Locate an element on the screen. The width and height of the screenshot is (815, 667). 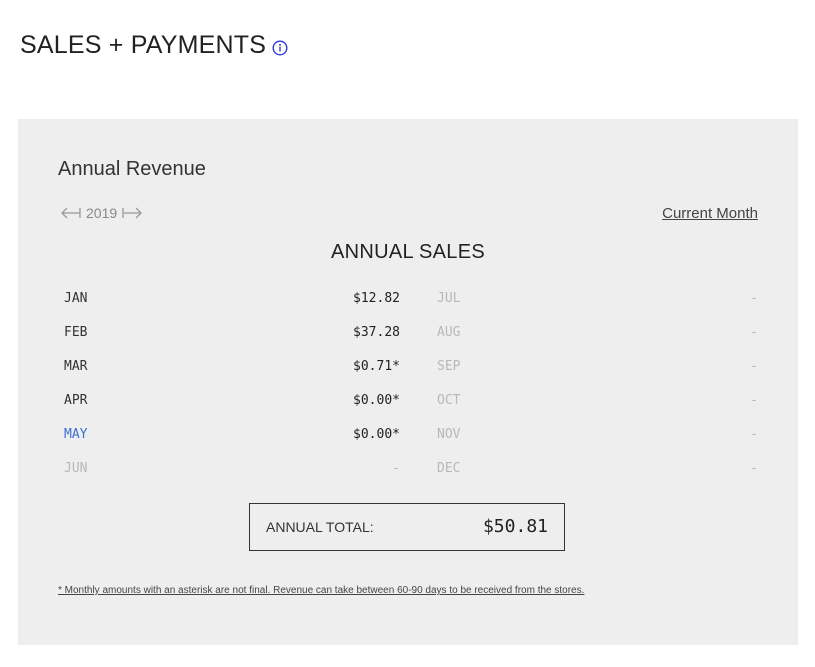
month-label-jul: JUL is located at coordinates (449, 298).